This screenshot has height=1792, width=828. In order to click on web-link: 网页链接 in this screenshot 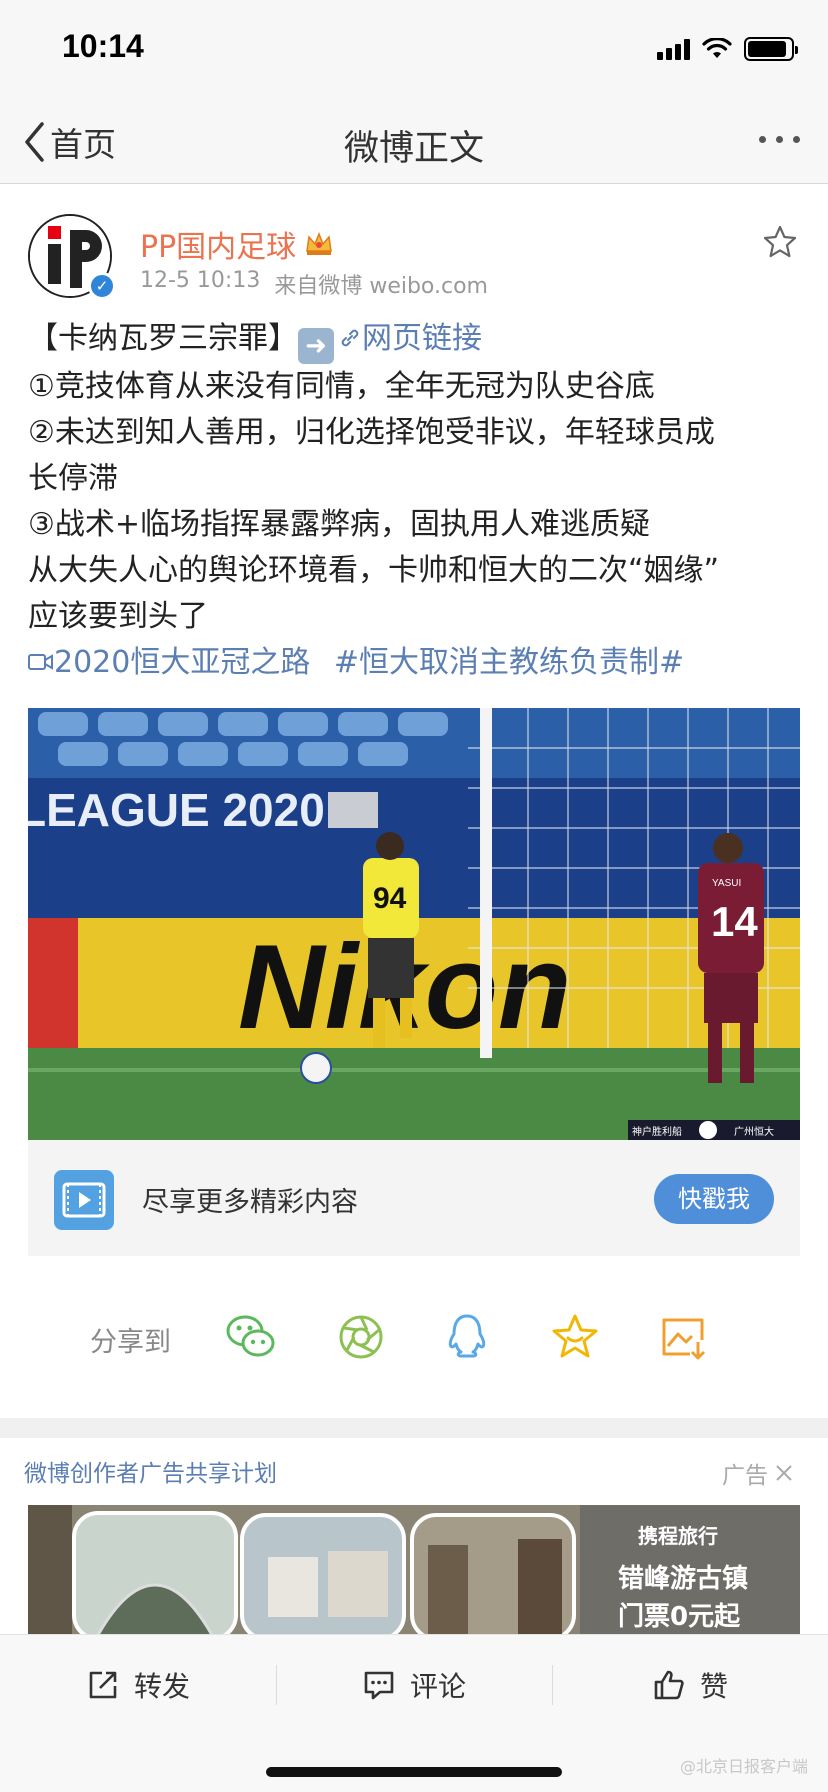, I will do `click(410, 338)`.